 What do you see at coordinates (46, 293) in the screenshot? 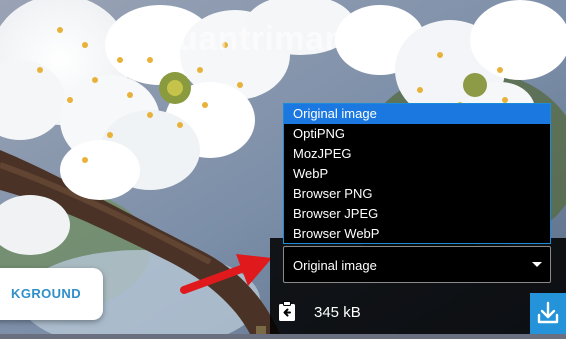
I see `background-button-label: KGROUND` at bounding box center [46, 293].